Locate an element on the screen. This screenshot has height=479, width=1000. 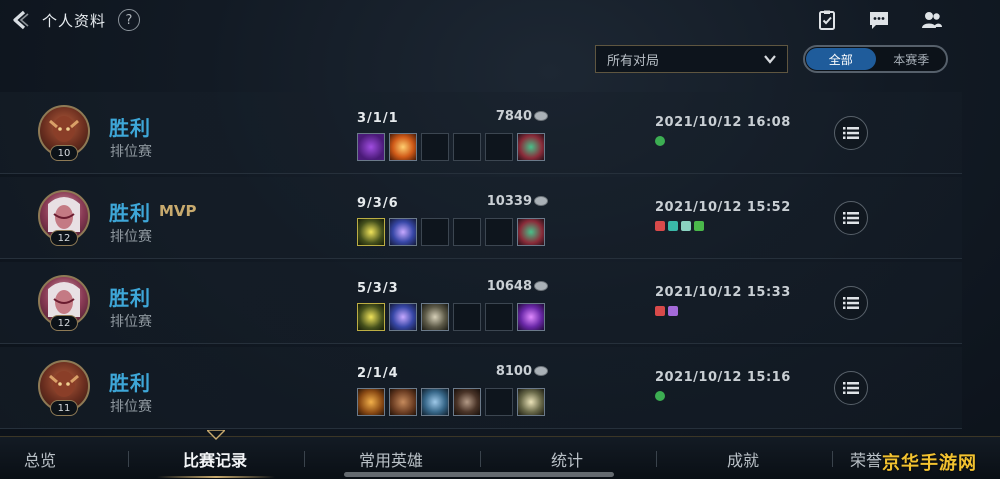
match-date: 2021/10/12 16:08 is located at coordinates (723, 122).